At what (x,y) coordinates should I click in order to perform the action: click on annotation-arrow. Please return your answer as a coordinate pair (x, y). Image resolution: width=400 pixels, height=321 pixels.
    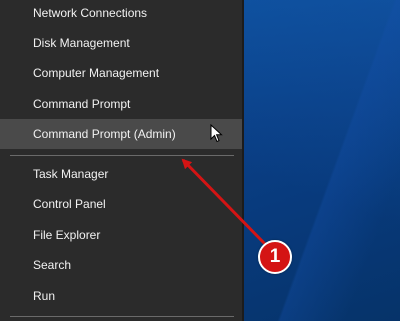
    Looking at the image, I should click on (224, 202).